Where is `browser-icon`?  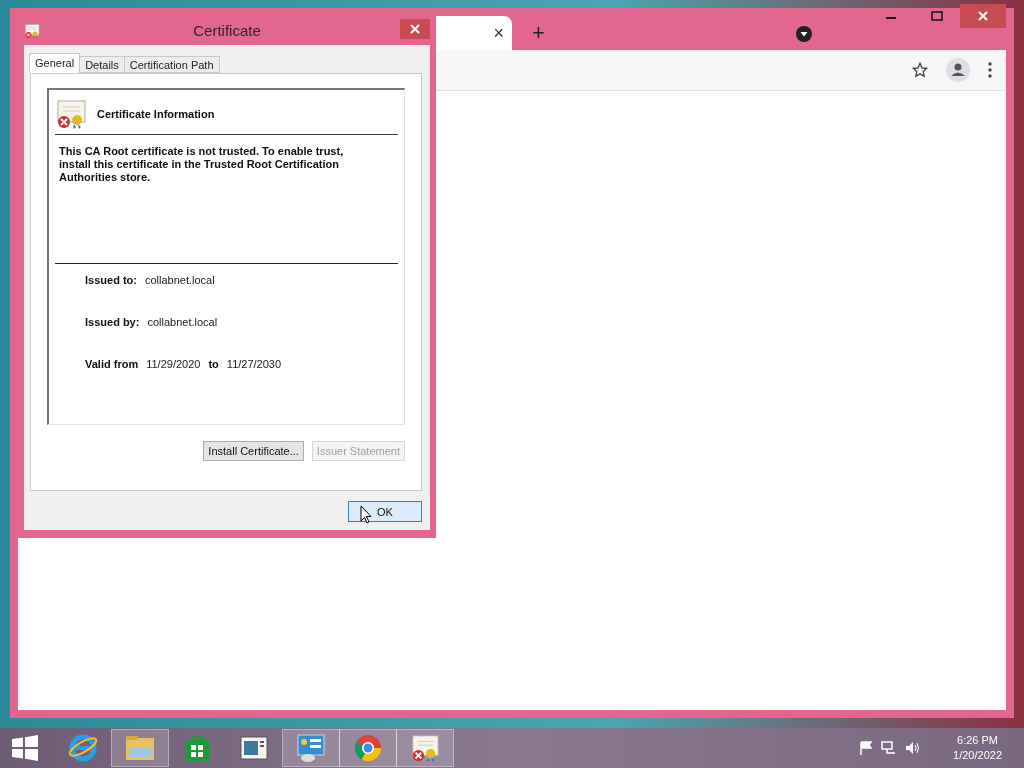
browser-icon is located at coordinates (368, 748).